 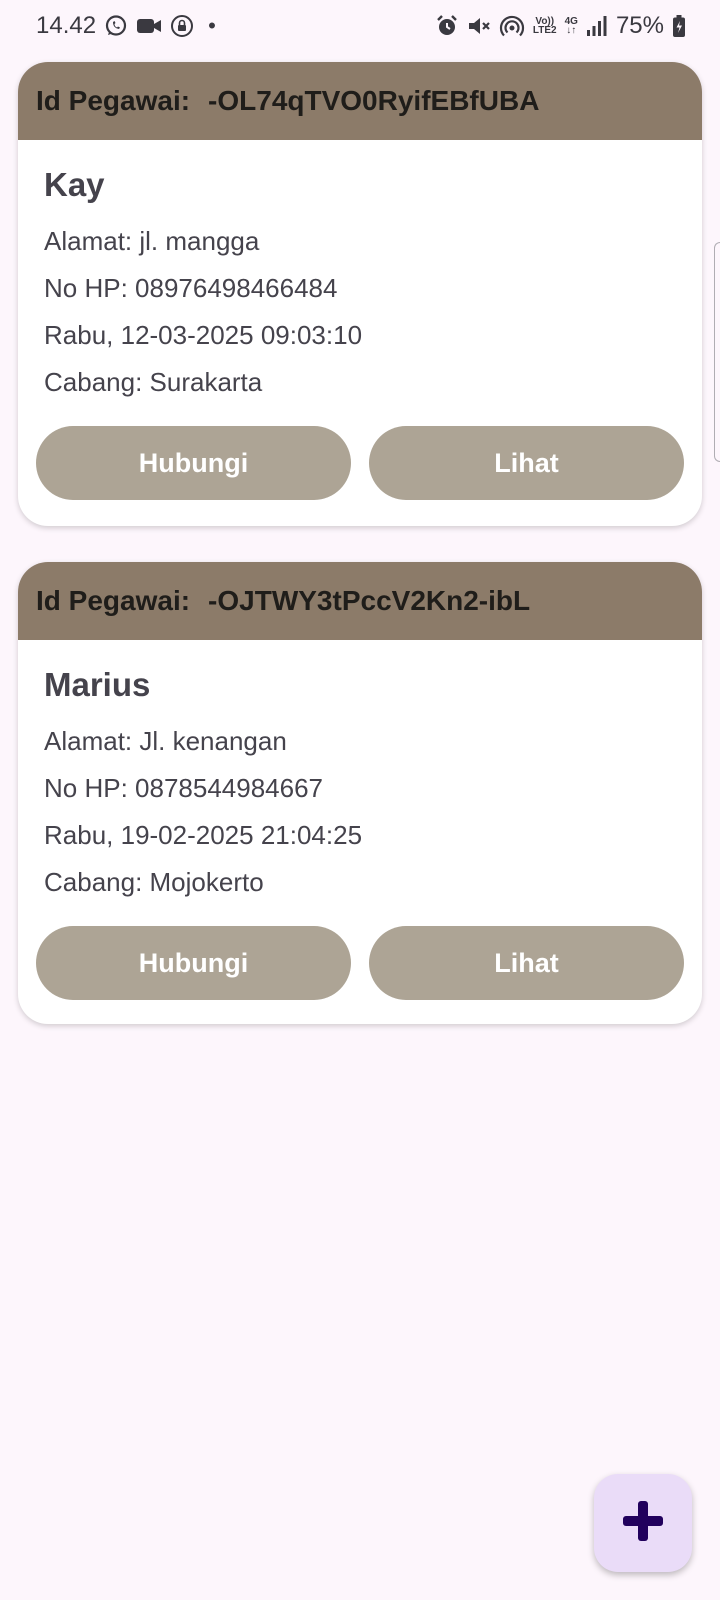 I want to click on employee-name: Kay, so click(x=74, y=184).